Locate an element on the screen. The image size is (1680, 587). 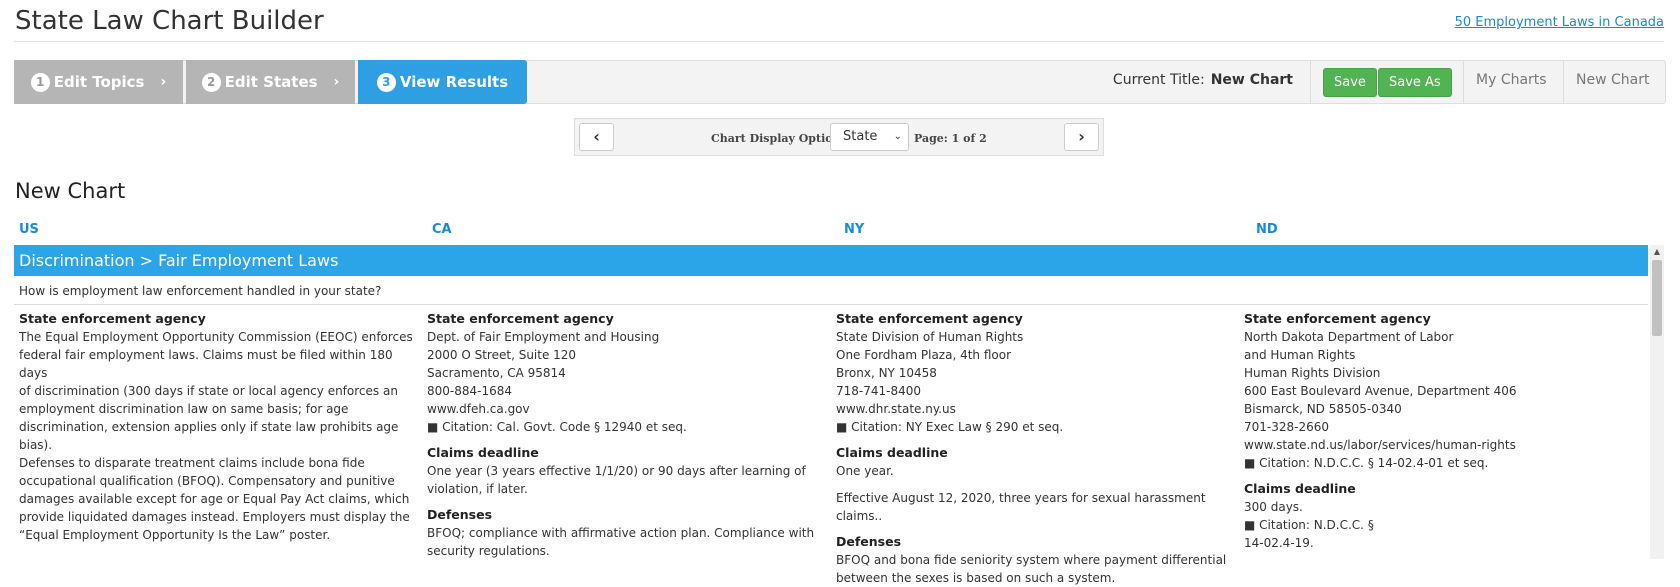
cell-text-line: violation, if later. is located at coordinates (477, 489).